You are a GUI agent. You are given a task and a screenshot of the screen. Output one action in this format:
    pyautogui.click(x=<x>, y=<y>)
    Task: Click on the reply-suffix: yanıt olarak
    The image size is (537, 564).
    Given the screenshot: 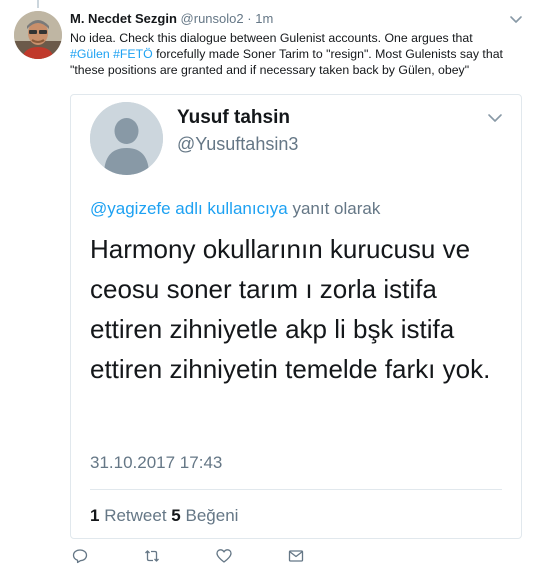 What is the action you would take?
    pyautogui.click(x=334, y=208)
    